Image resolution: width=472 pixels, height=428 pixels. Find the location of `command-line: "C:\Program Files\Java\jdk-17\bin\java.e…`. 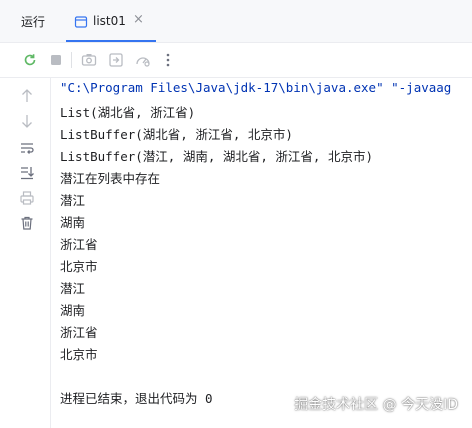

command-line: "C:\Program Files\Java\jdk-17\bin\java.e… is located at coordinates (256, 87).